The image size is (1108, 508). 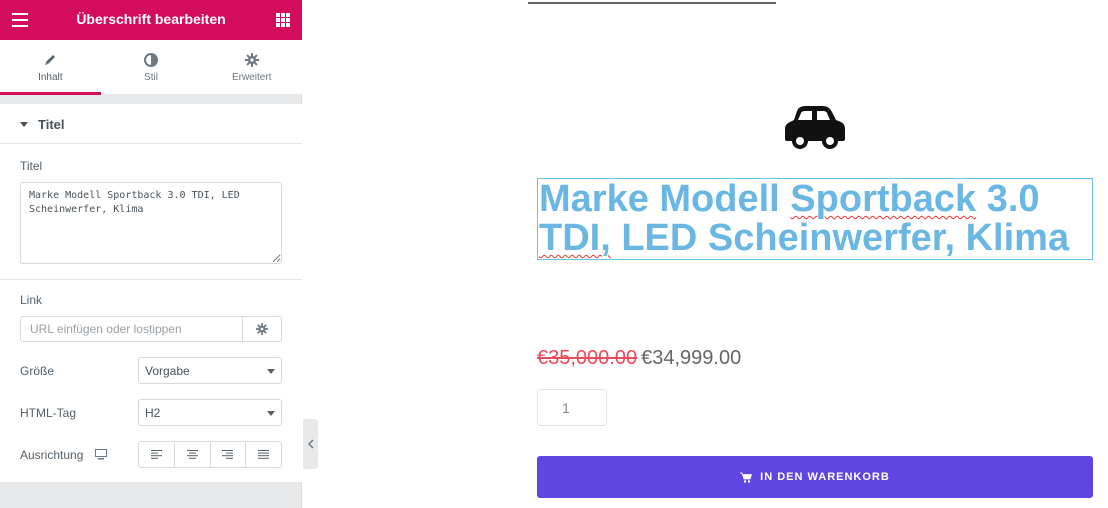 I want to click on html-tag-label: HTML-Tag, so click(x=48, y=413).